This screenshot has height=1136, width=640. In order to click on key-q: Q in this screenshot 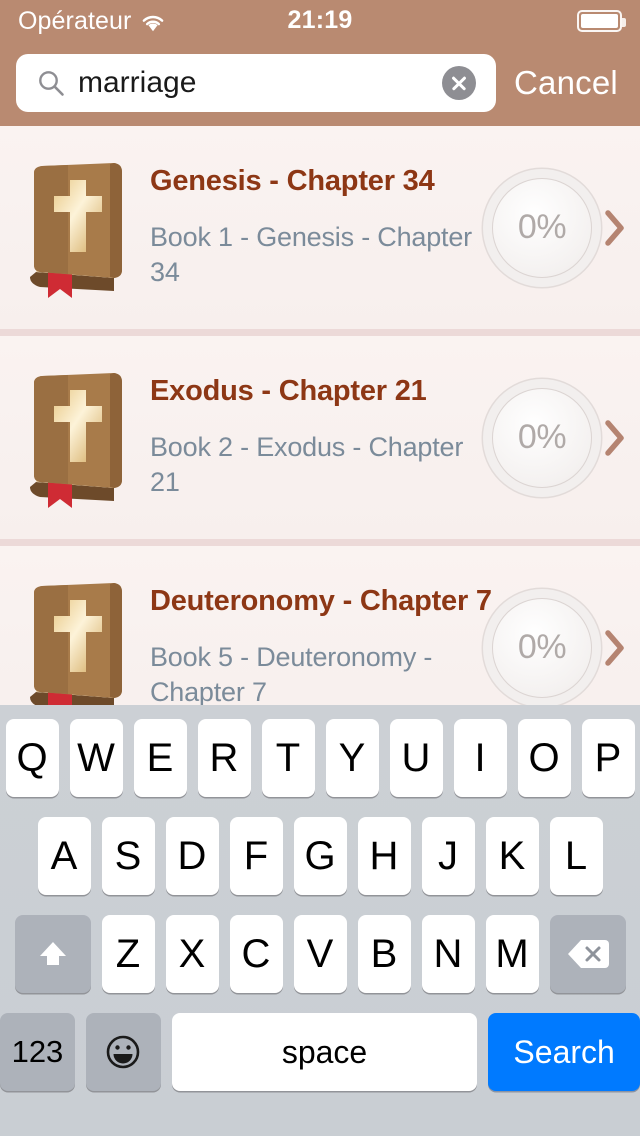, I will do `click(32, 758)`.